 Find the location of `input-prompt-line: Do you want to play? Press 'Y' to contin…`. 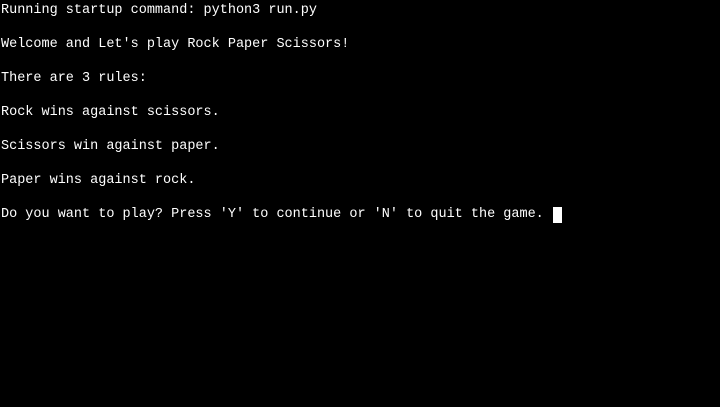

input-prompt-line: Do you want to play? Press 'Y' to contin… is located at coordinates (360, 214).